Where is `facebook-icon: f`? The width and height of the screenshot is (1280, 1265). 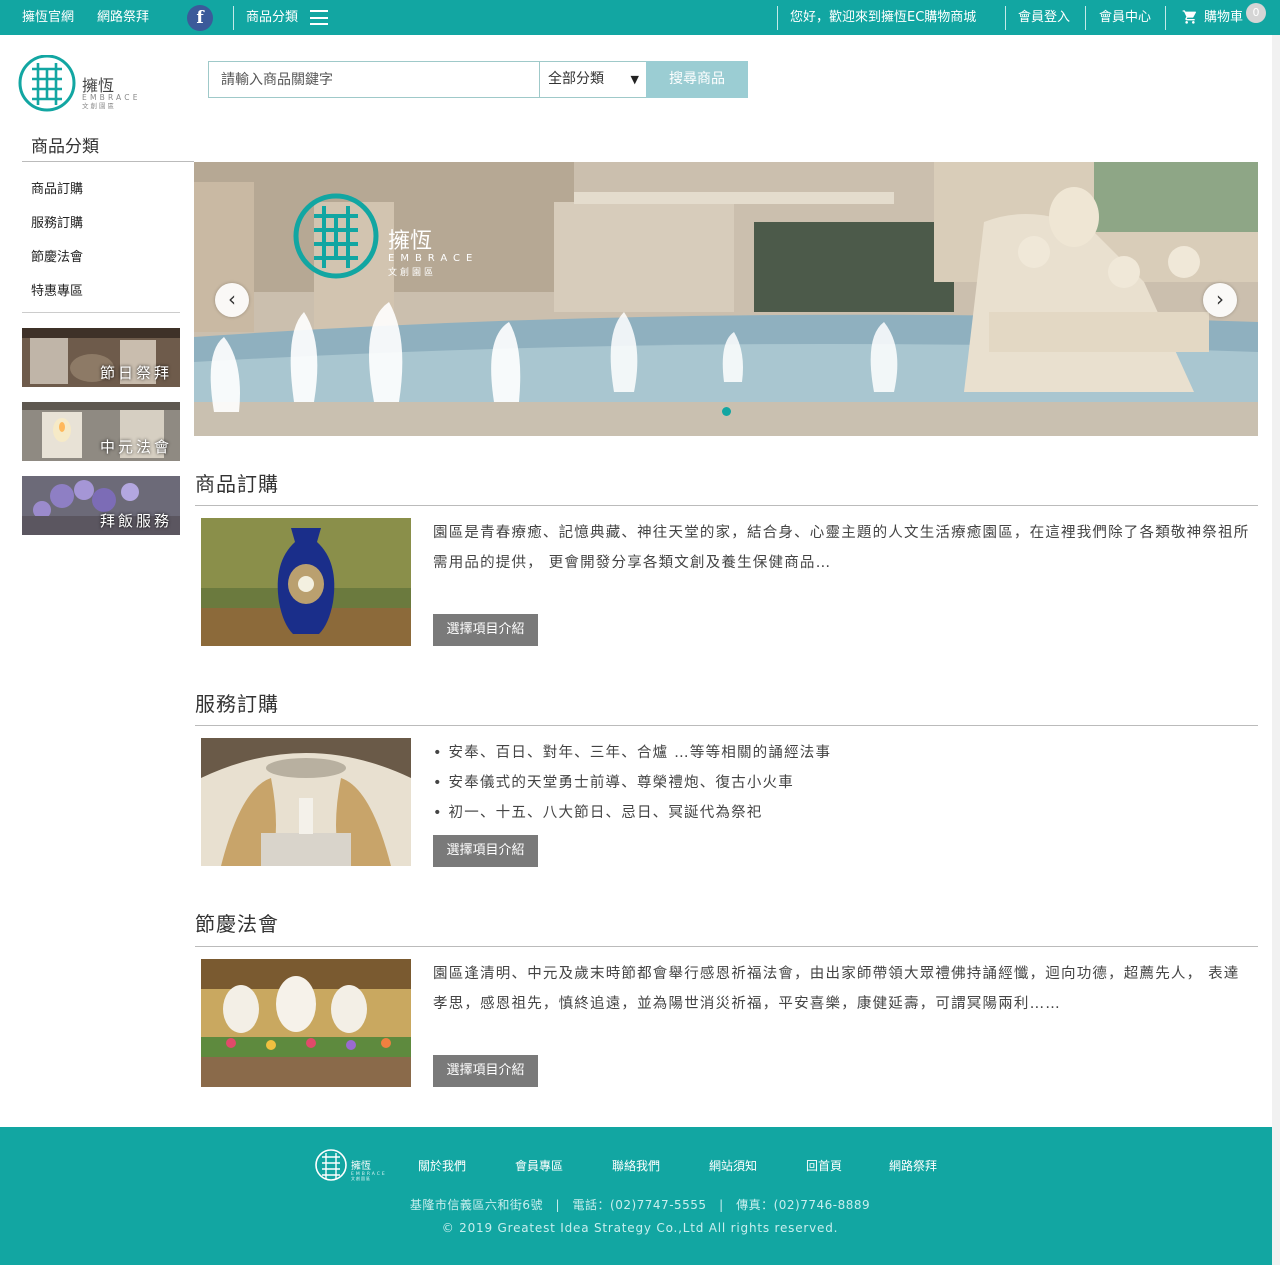 facebook-icon: f is located at coordinates (200, 18).